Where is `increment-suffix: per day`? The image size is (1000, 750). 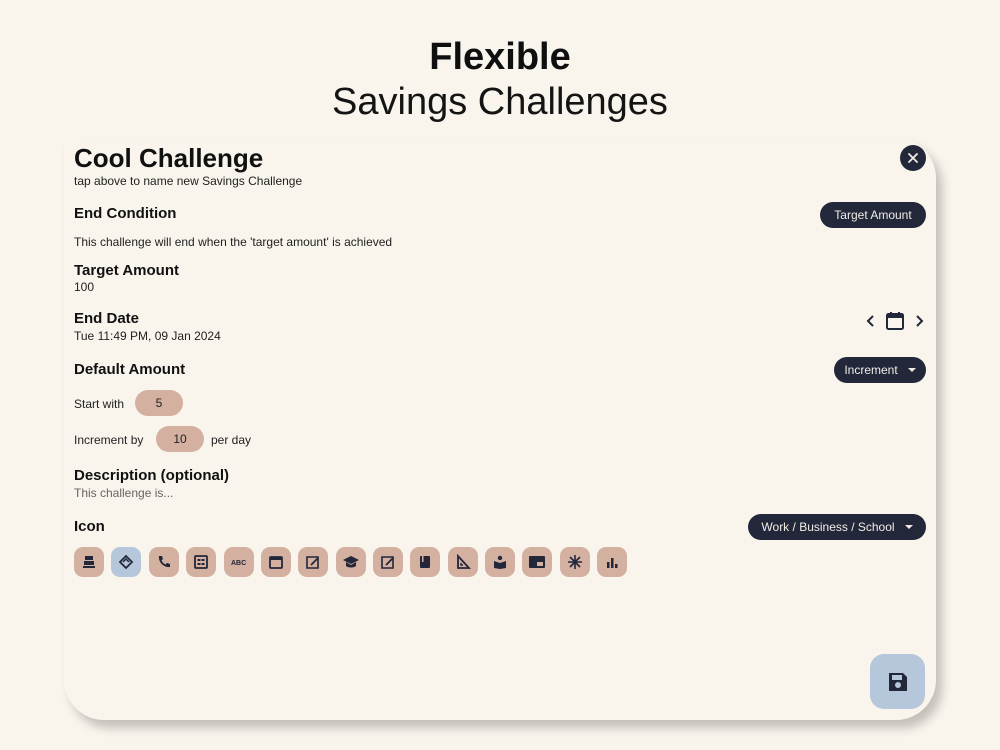
increment-suffix: per day is located at coordinates (231, 440).